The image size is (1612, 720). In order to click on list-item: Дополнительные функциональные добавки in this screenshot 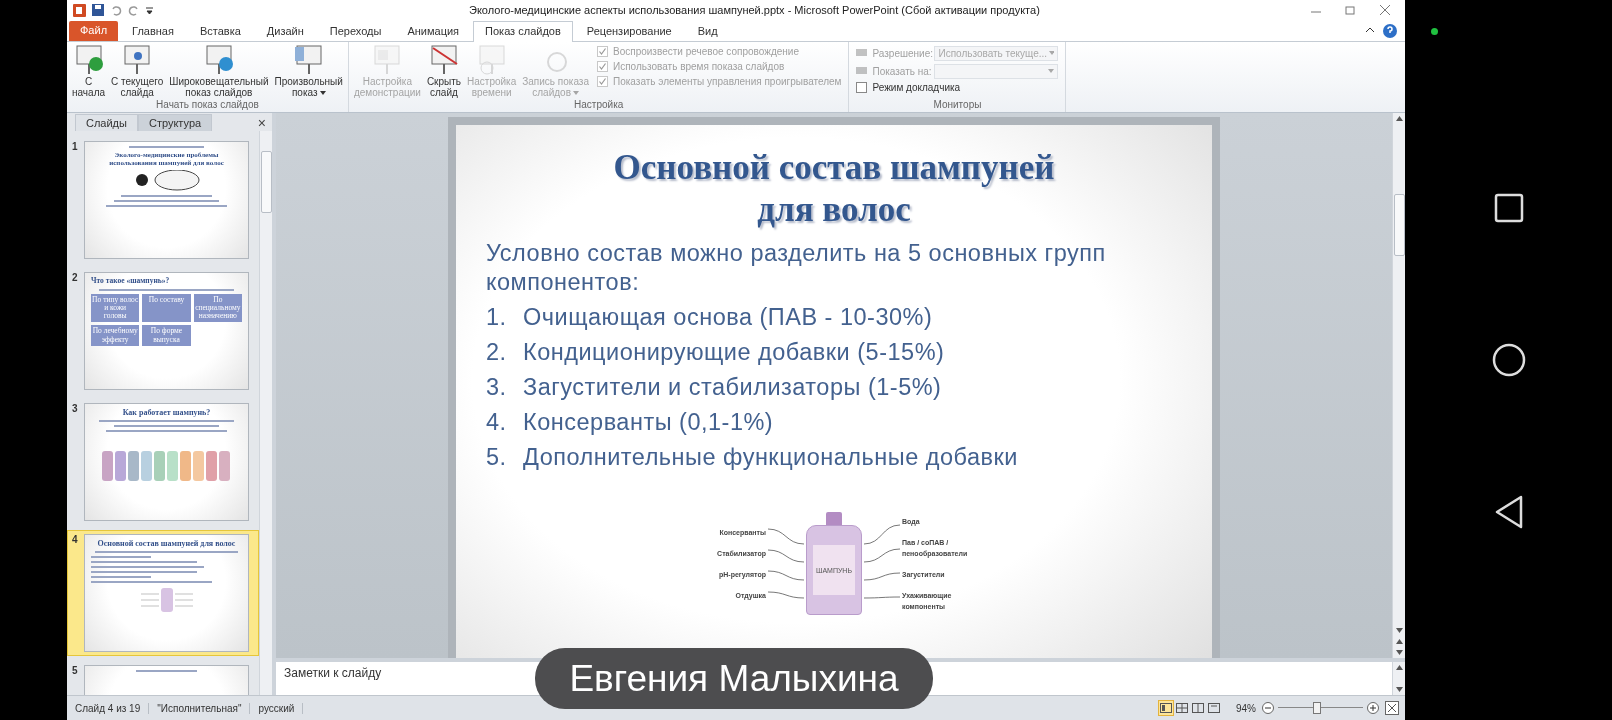, I will do `click(770, 457)`.